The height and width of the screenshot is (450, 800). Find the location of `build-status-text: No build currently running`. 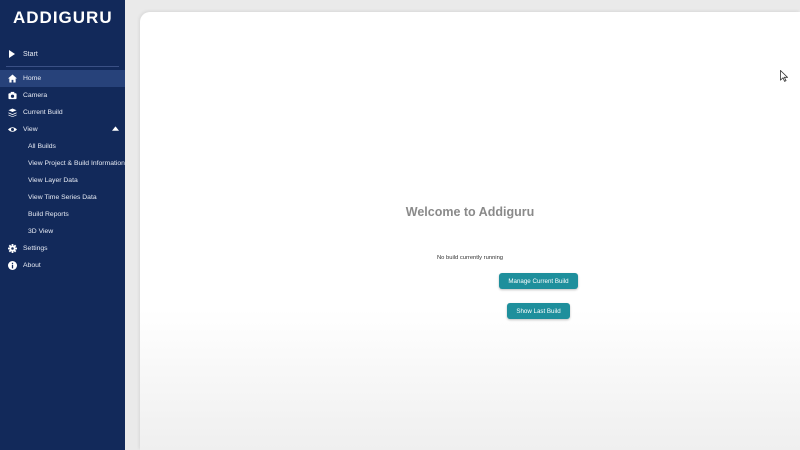

build-status-text: No build currently running is located at coordinates (470, 258).